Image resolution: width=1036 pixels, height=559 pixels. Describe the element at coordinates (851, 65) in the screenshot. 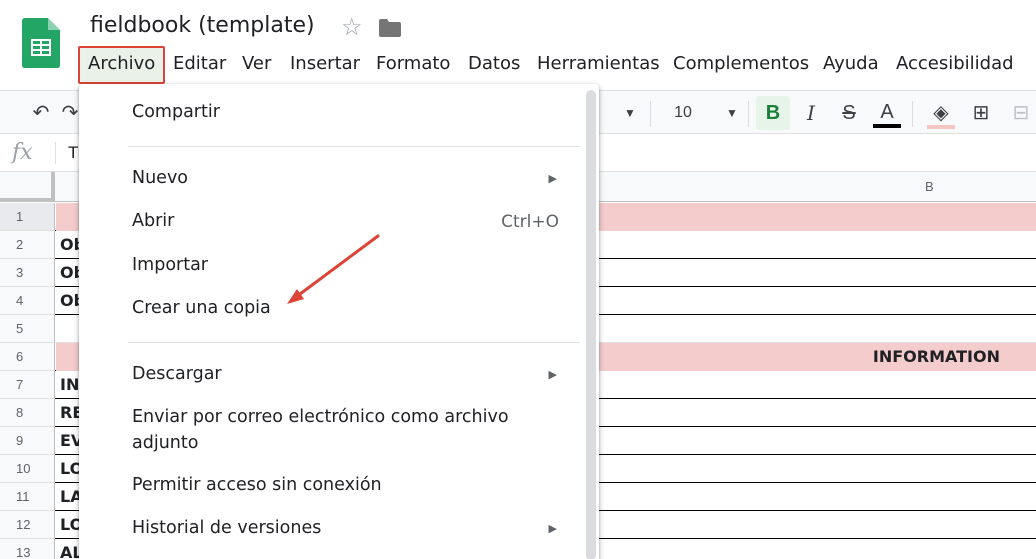

I see `menu-ayuda: Ayuda` at that location.